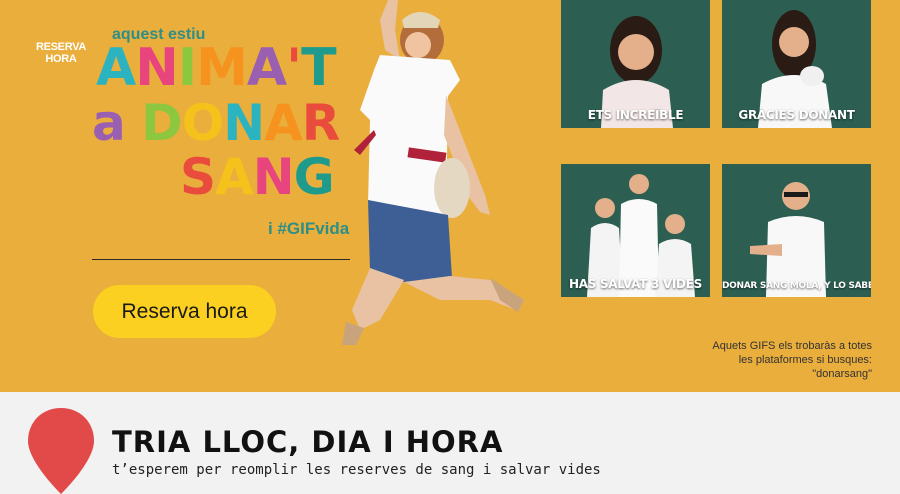 The width and height of the screenshot is (900, 494). What do you see at coordinates (61, 53) in the screenshot?
I see `pin-label: RESERVA HORA` at bounding box center [61, 53].